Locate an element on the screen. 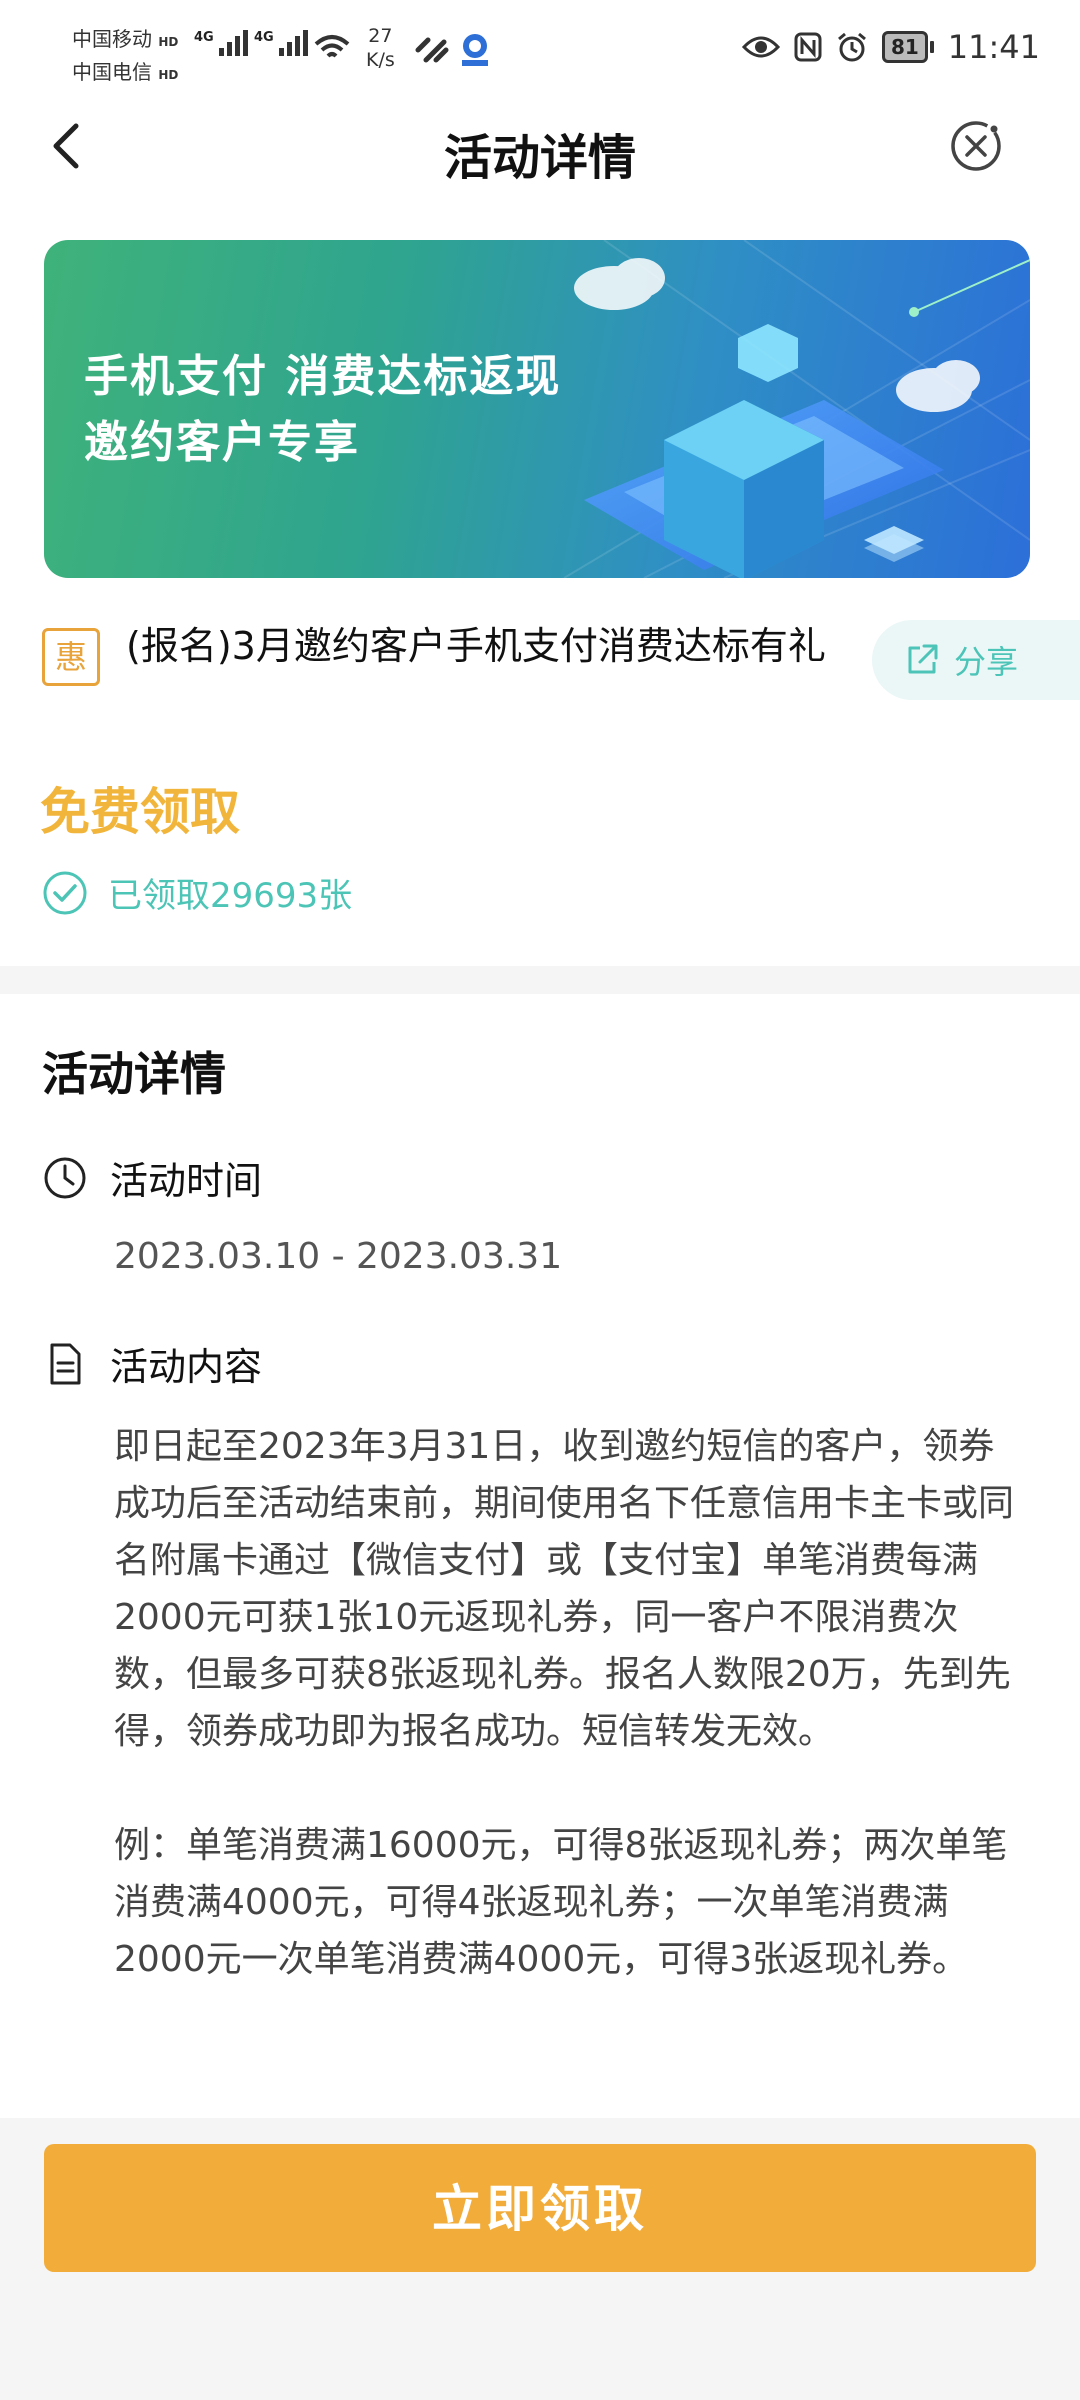 This screenshot has height=2400, width=1080. status-right: 81 11:41 is located at coordinates (890, 47).